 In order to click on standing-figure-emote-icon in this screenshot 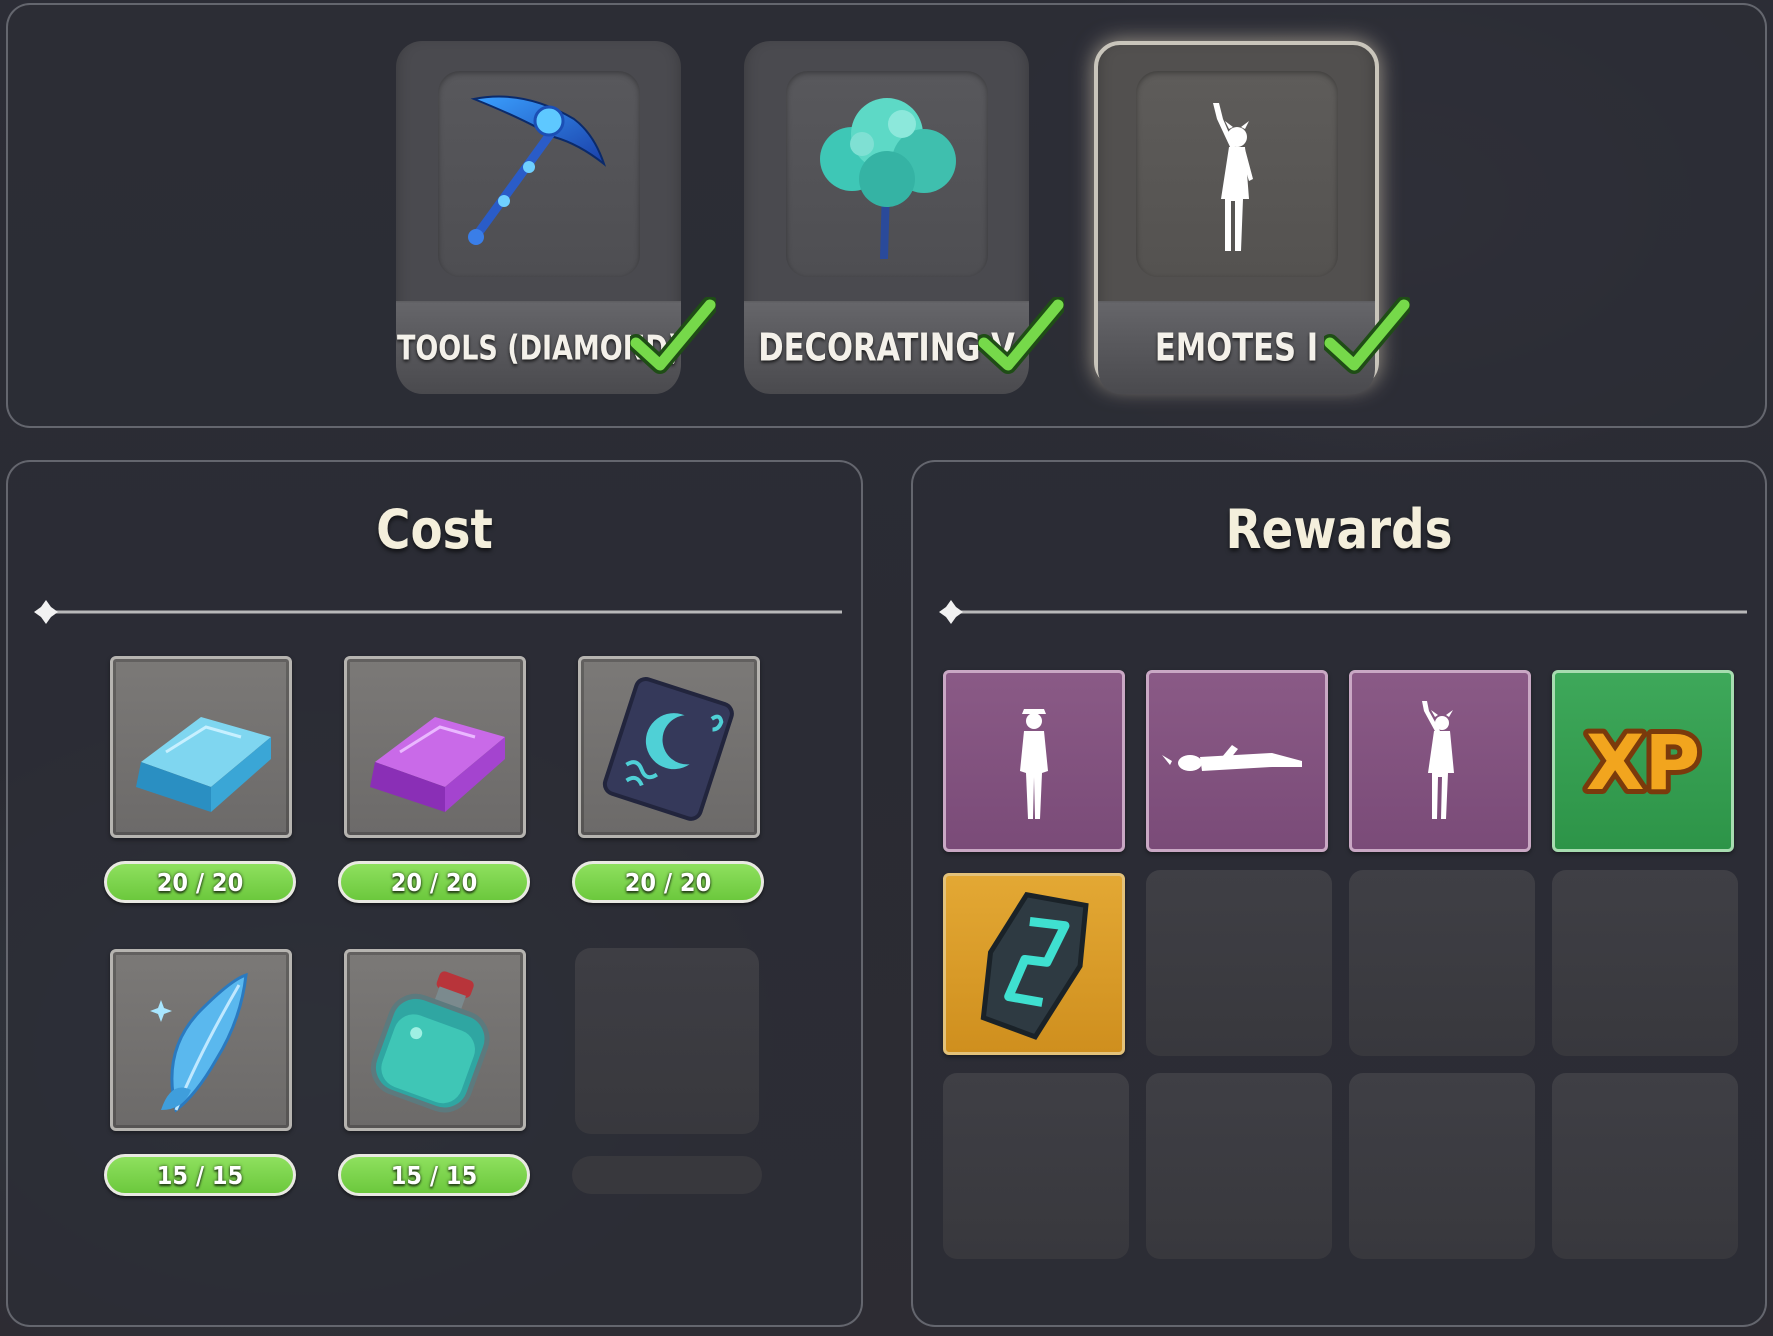, I will do `click(1034, 764)`.